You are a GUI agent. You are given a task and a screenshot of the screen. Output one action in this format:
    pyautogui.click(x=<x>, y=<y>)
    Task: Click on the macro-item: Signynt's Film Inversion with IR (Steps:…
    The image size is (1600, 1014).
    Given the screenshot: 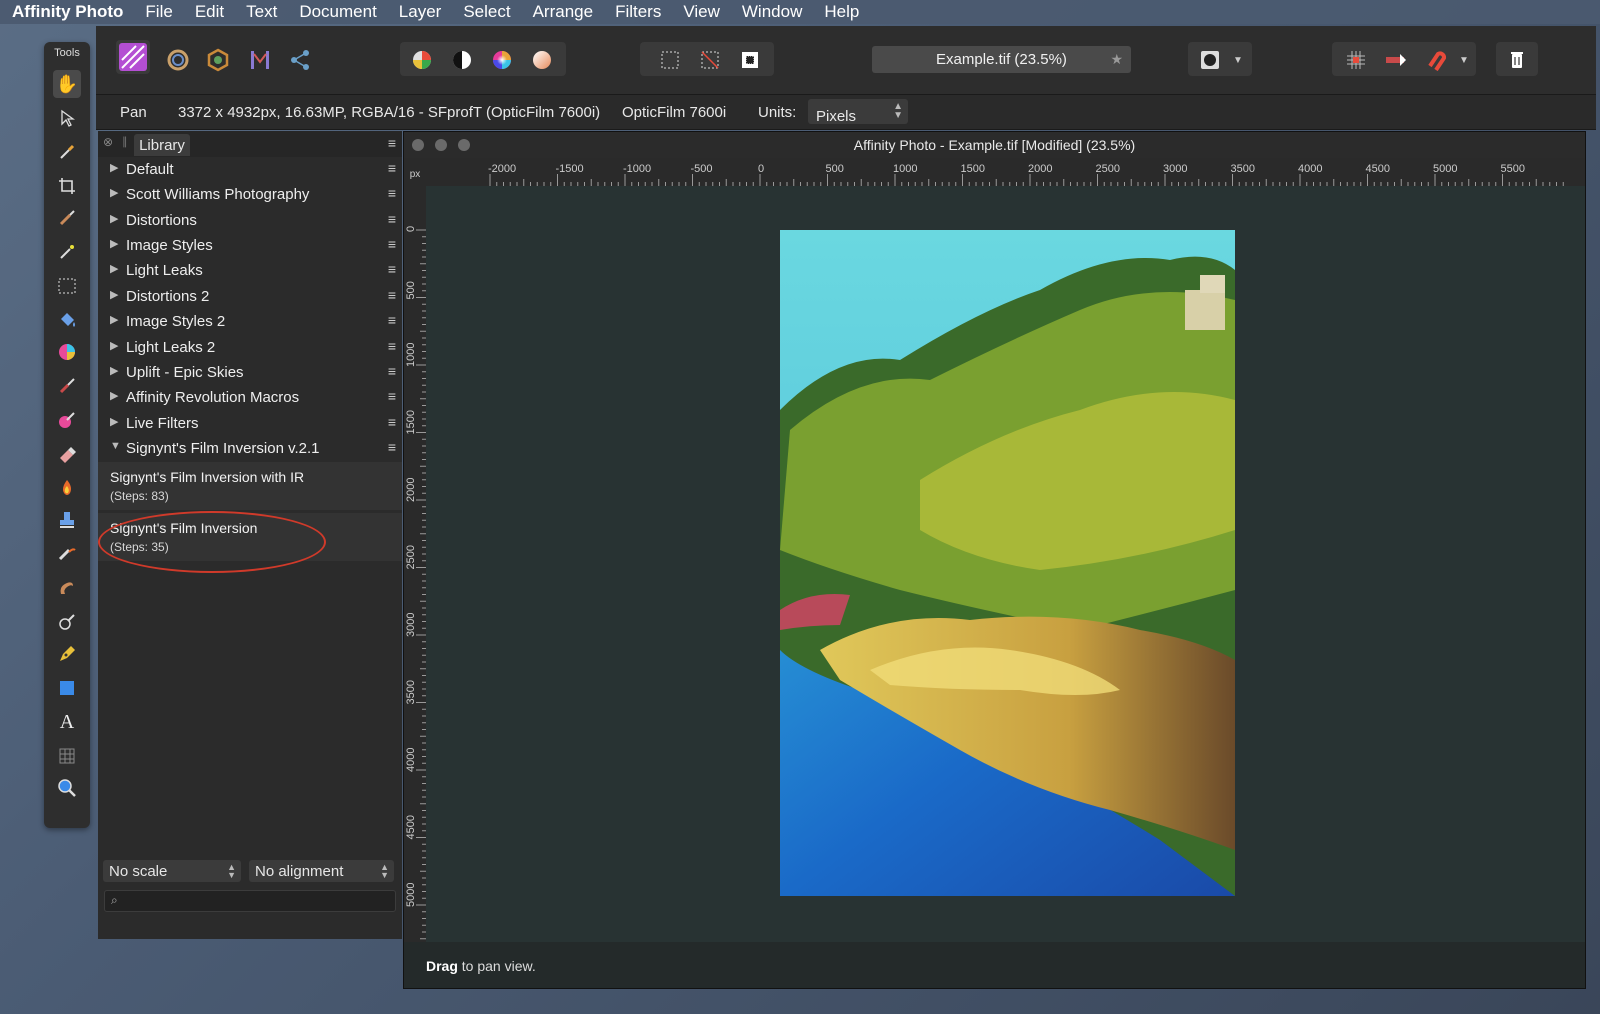 What is the action you would take?
    pyautogui.click(x=250, y=486)
    